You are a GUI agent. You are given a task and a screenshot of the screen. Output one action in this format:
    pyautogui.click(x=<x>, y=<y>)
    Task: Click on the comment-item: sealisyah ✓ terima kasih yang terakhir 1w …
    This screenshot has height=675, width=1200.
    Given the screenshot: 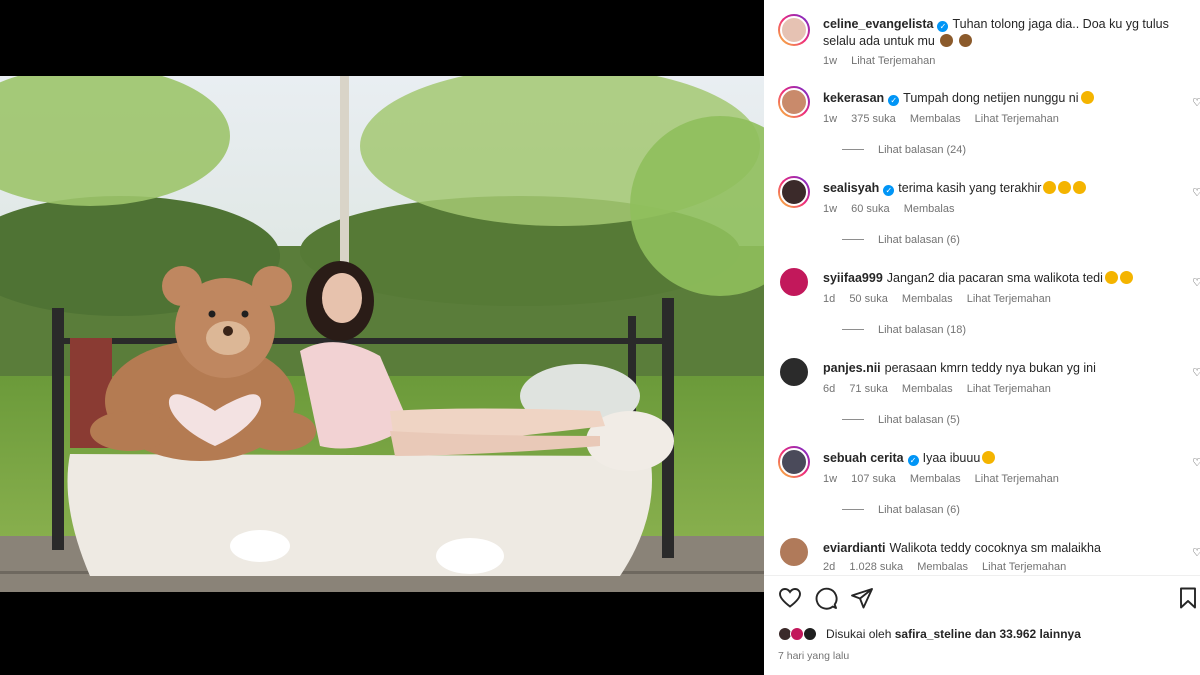 What is the action you would take?
    pyautogui.click(x=989, y=216)
    